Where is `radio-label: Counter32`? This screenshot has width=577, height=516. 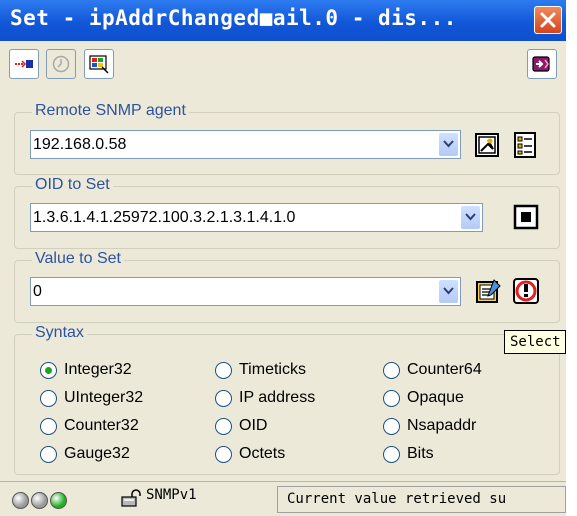 radio-label: Counter32 is located at coordinates (101, 425).